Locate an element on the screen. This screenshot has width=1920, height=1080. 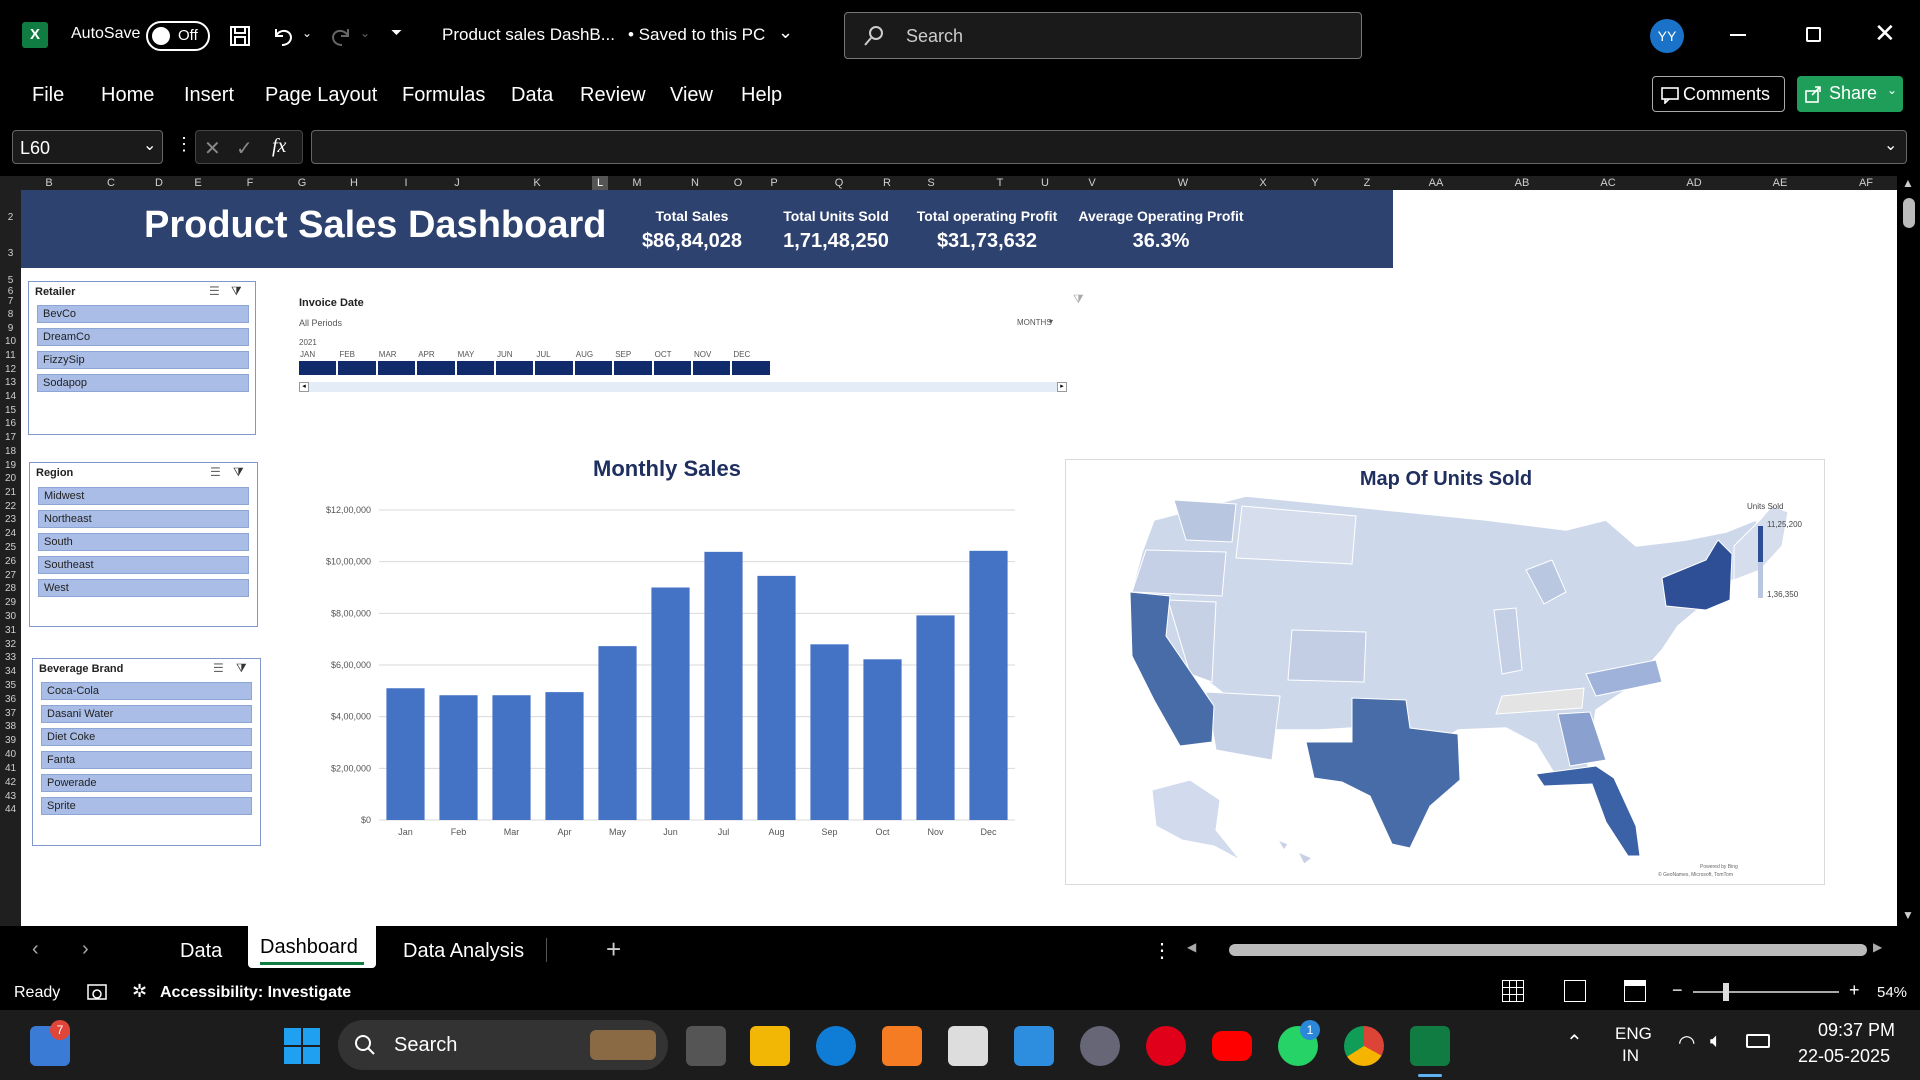
row-header: 14 is located at coordinates (10, 396).